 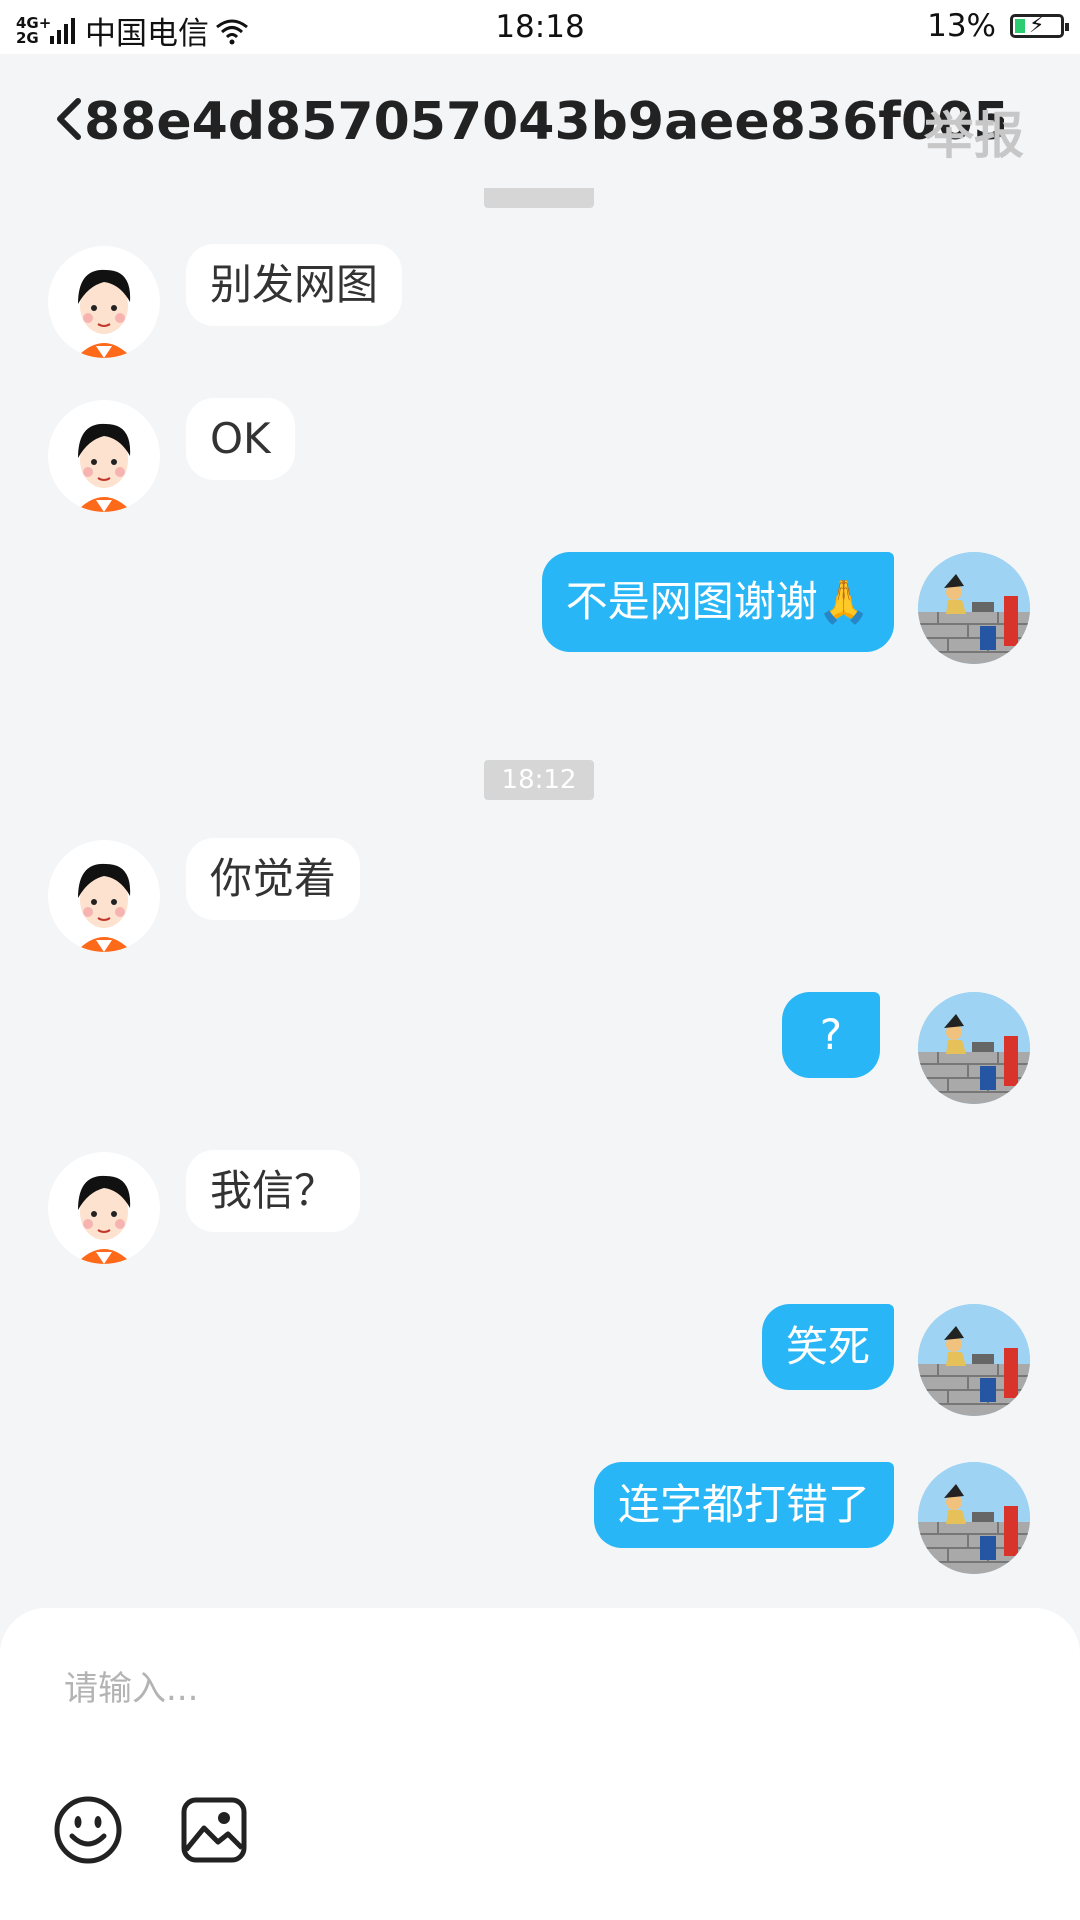 What do you see at coordinates (717, 602) in the screenshot?
I see `message-bubble-outgoing: 不是网图谢谢🙏` at bounding box center [717, 602].